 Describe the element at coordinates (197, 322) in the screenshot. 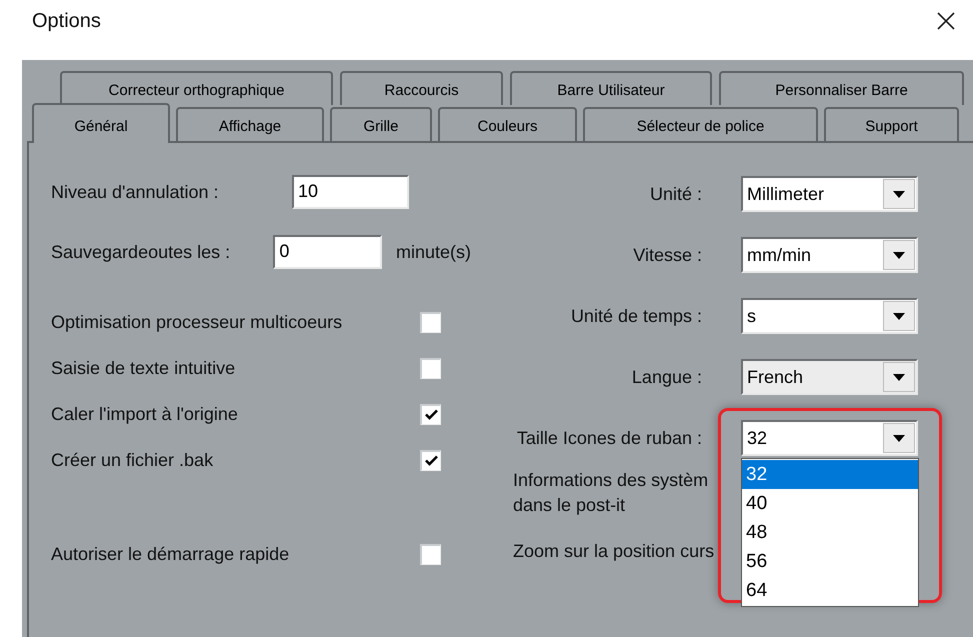

I see `checkbox-label: Optimisation processeur multicoeurs` at that location.